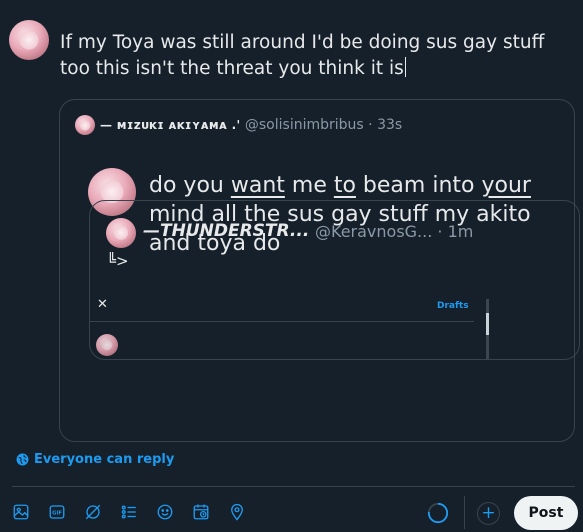 The height and width of the screenshot is (532, 583). I want to click on quoted-post-handle: @solisinimbribus, so click(304, 125).